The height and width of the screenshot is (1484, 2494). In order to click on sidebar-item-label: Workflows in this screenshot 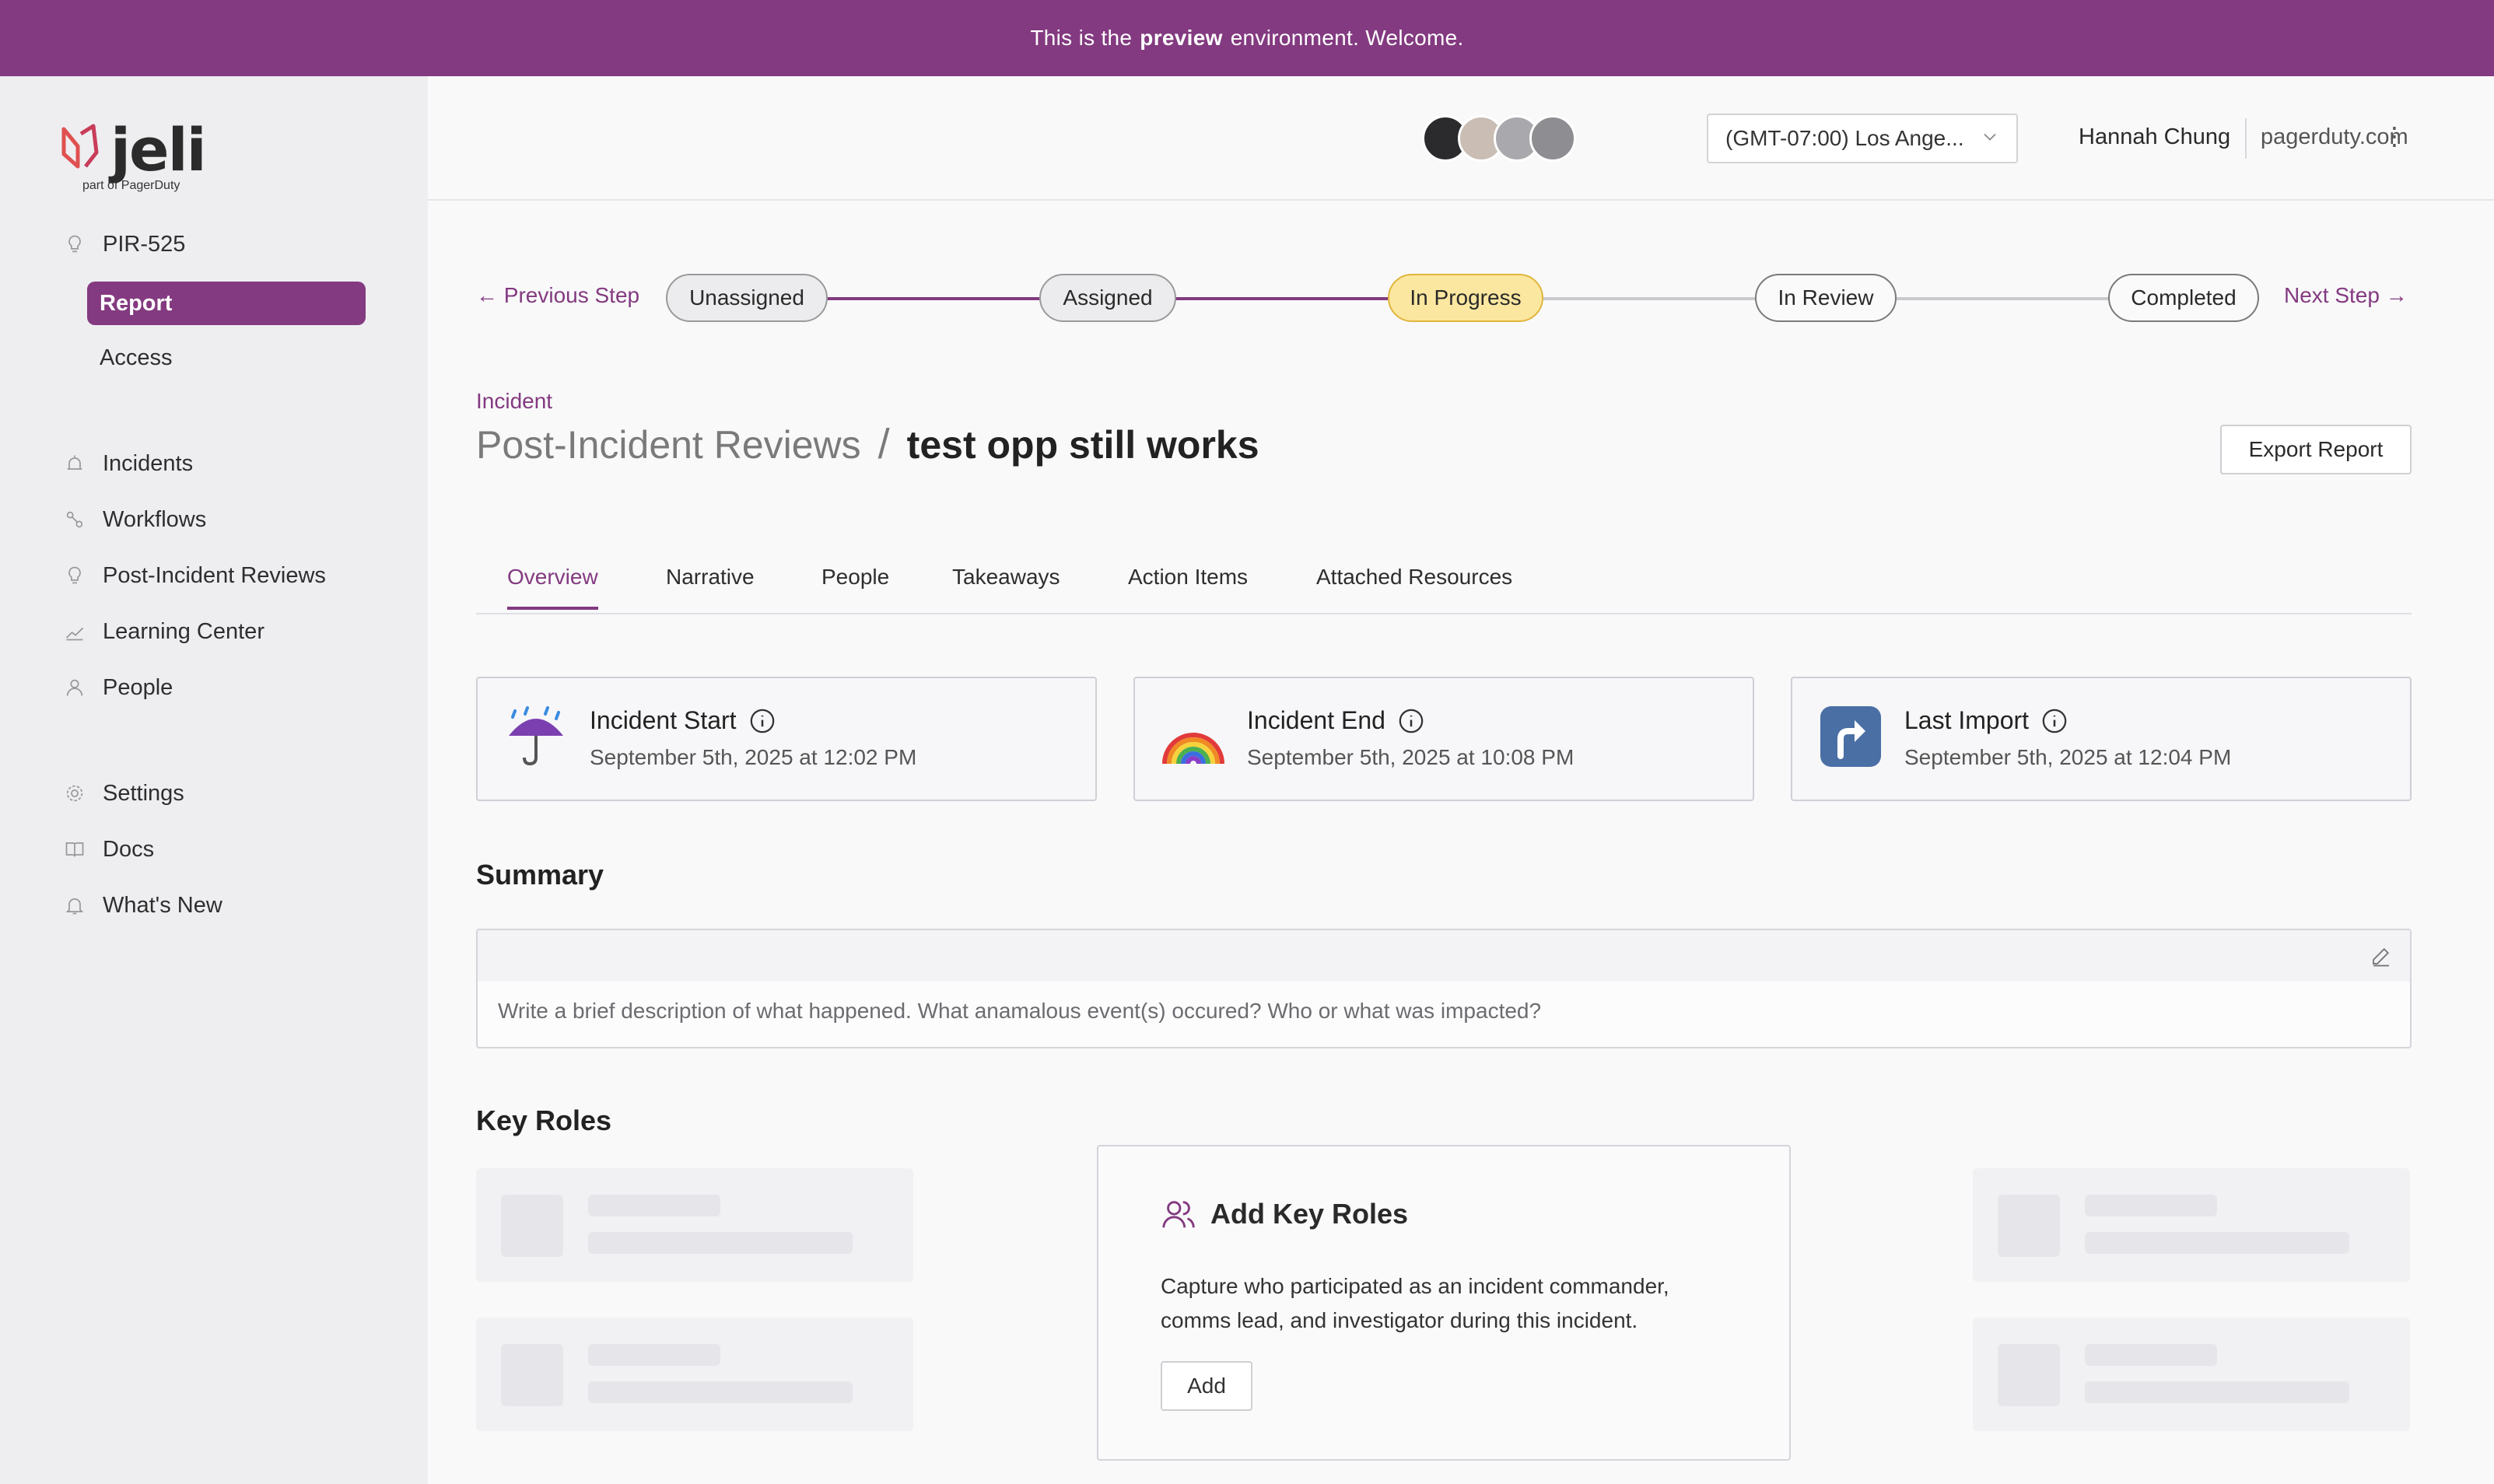, I will do `click(155, 519)`.